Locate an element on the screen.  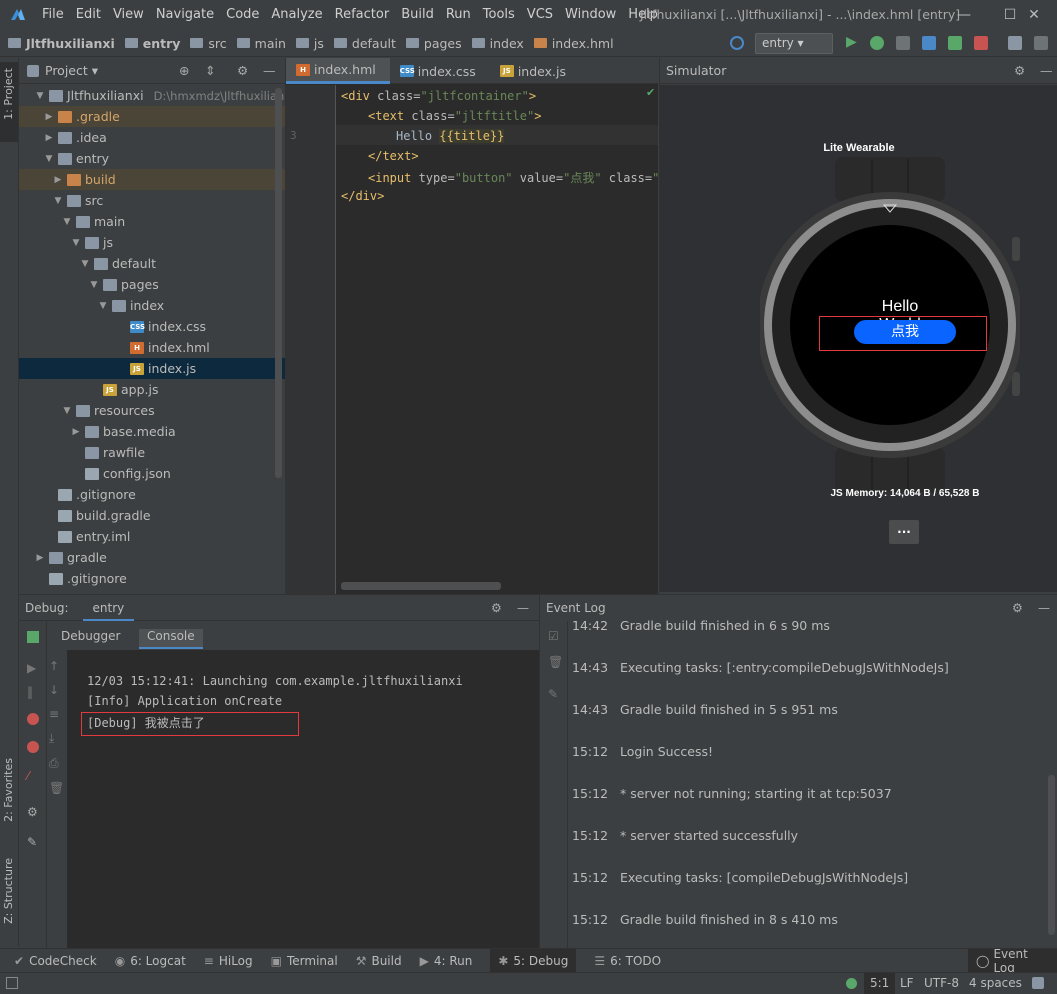
tool-window-terminal: ▣ Terminal is located at coordinates (304, 961).